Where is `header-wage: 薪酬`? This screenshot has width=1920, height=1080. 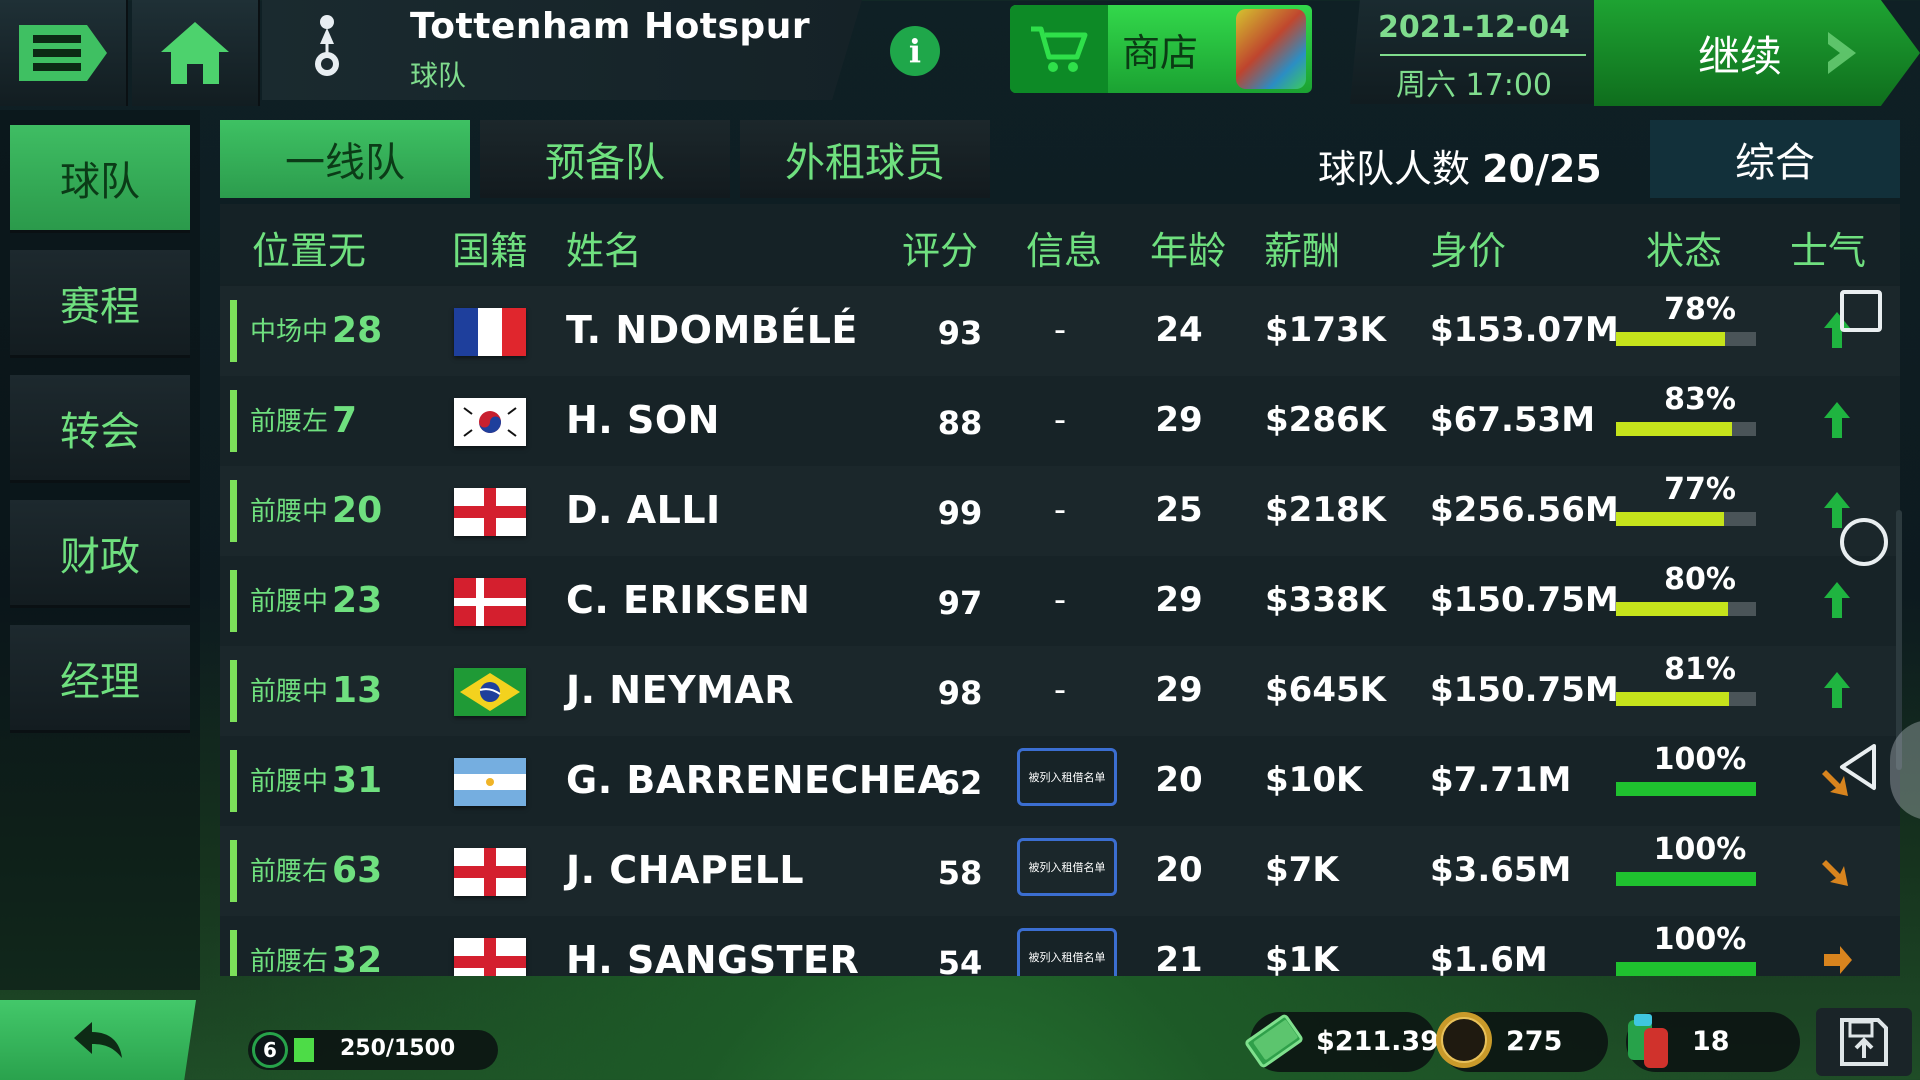 header-wage: 薪酬 is located at coordinates (1302, 247).